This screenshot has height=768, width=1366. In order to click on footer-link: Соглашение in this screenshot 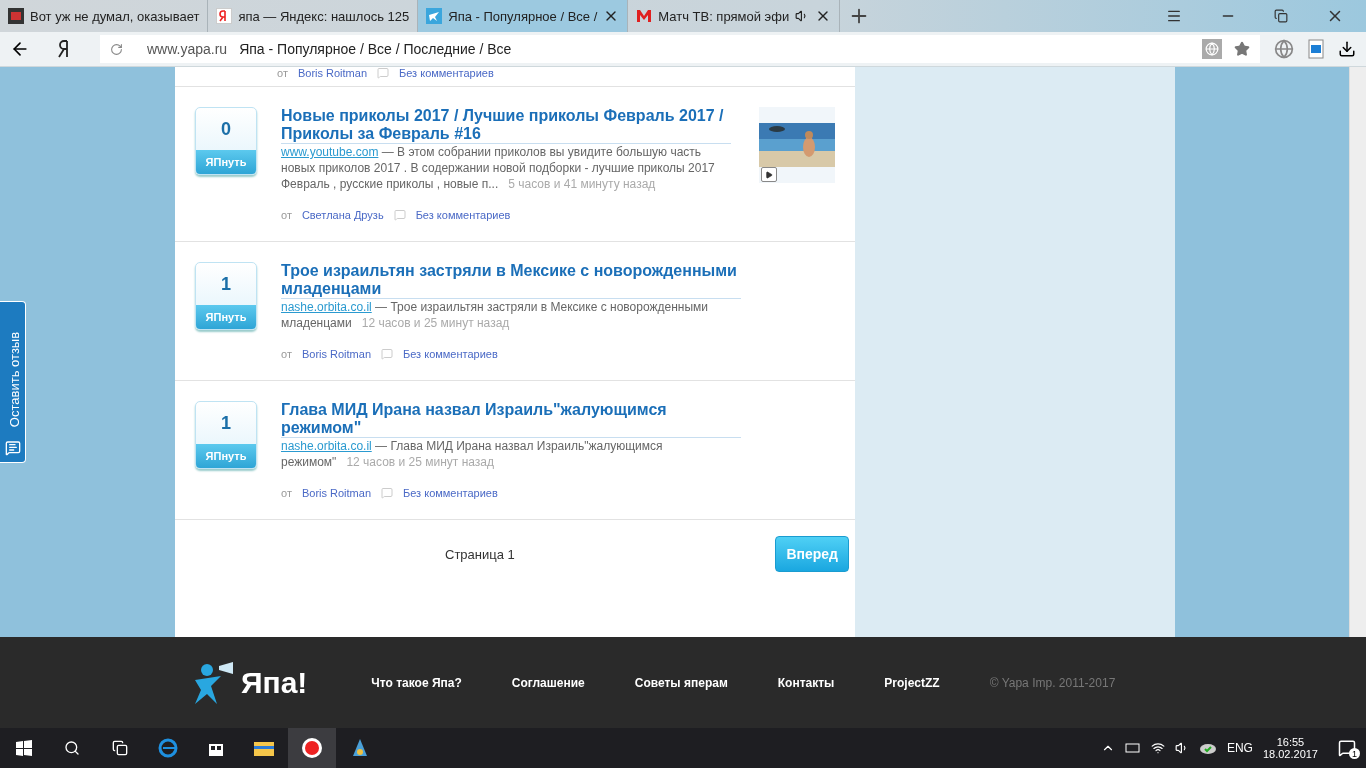, I will do `click(548, 682)`.